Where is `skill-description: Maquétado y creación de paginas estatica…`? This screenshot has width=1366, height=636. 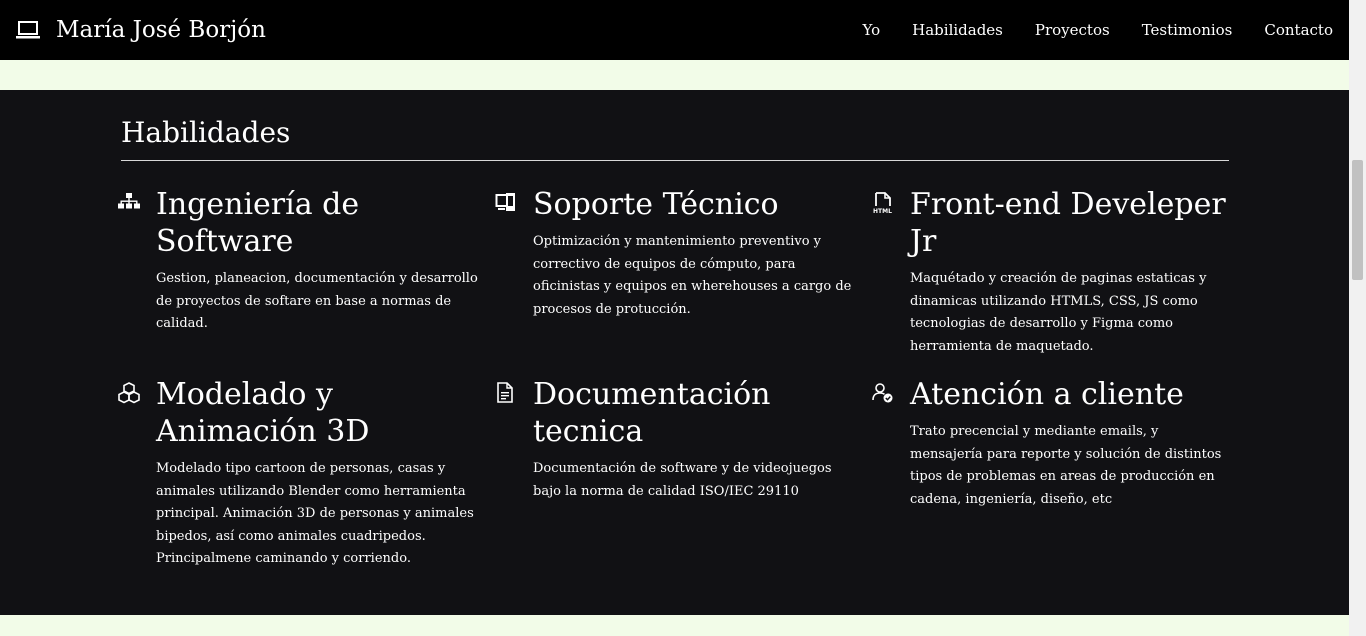
skill-description: Maquétado y creación de paginas estatica… is located at coordinates (1058, 312).